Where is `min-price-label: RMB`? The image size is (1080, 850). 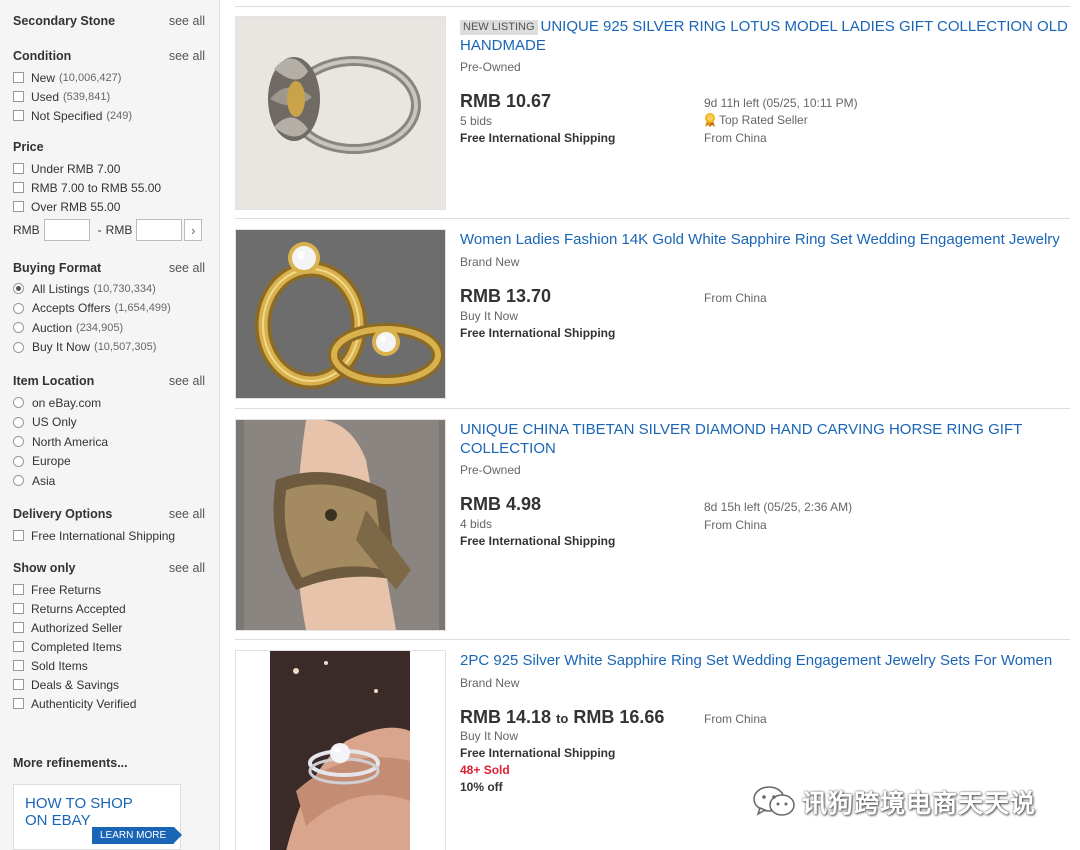 min-price-label: RMB is located at coordinates (26, 230).